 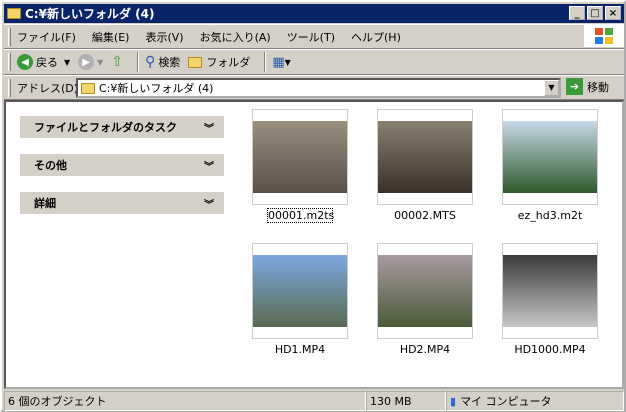 I want to click on address-input: C:¥新しいフォルダ (4) ▼, so click(x=318, y=88).